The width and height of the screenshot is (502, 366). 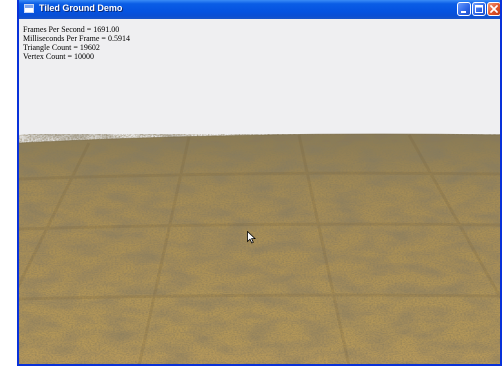 I want to click on maximize-icon, so click(x=479, y=9).